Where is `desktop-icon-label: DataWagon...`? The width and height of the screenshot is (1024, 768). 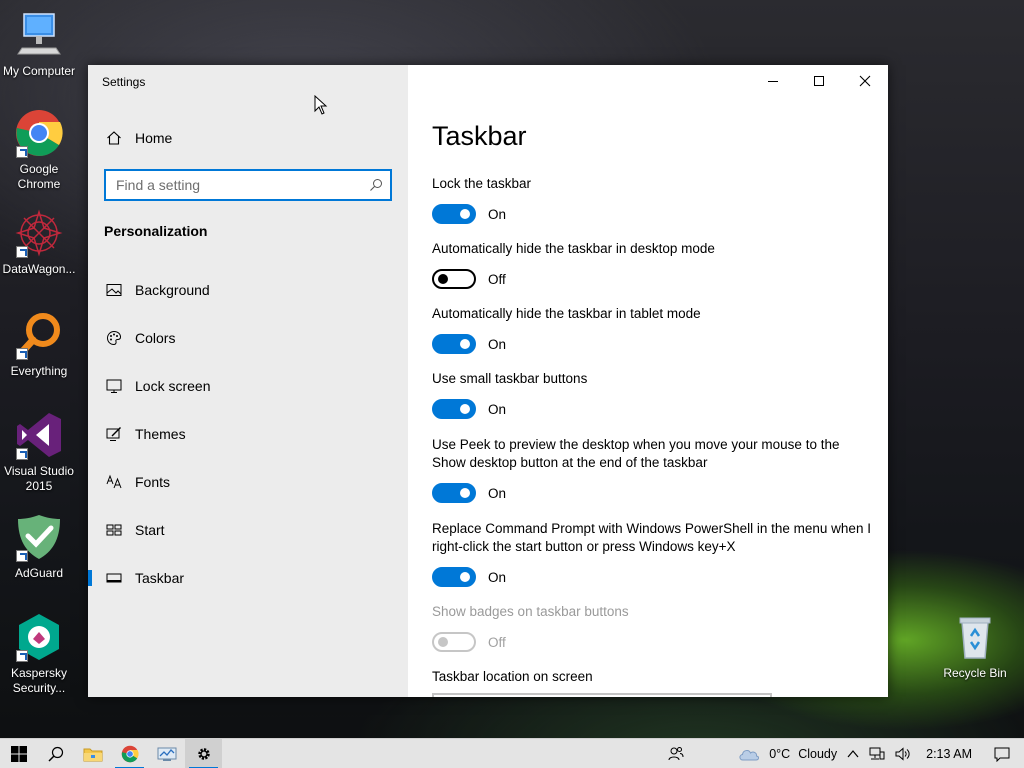
desktop-icon-label: DataWagon... is located at coordinates (39, 269).